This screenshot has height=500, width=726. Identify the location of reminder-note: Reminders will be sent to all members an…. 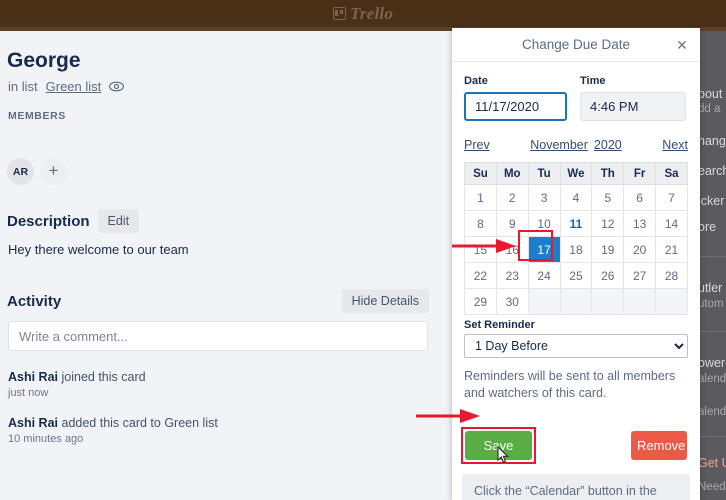
(570, 384).